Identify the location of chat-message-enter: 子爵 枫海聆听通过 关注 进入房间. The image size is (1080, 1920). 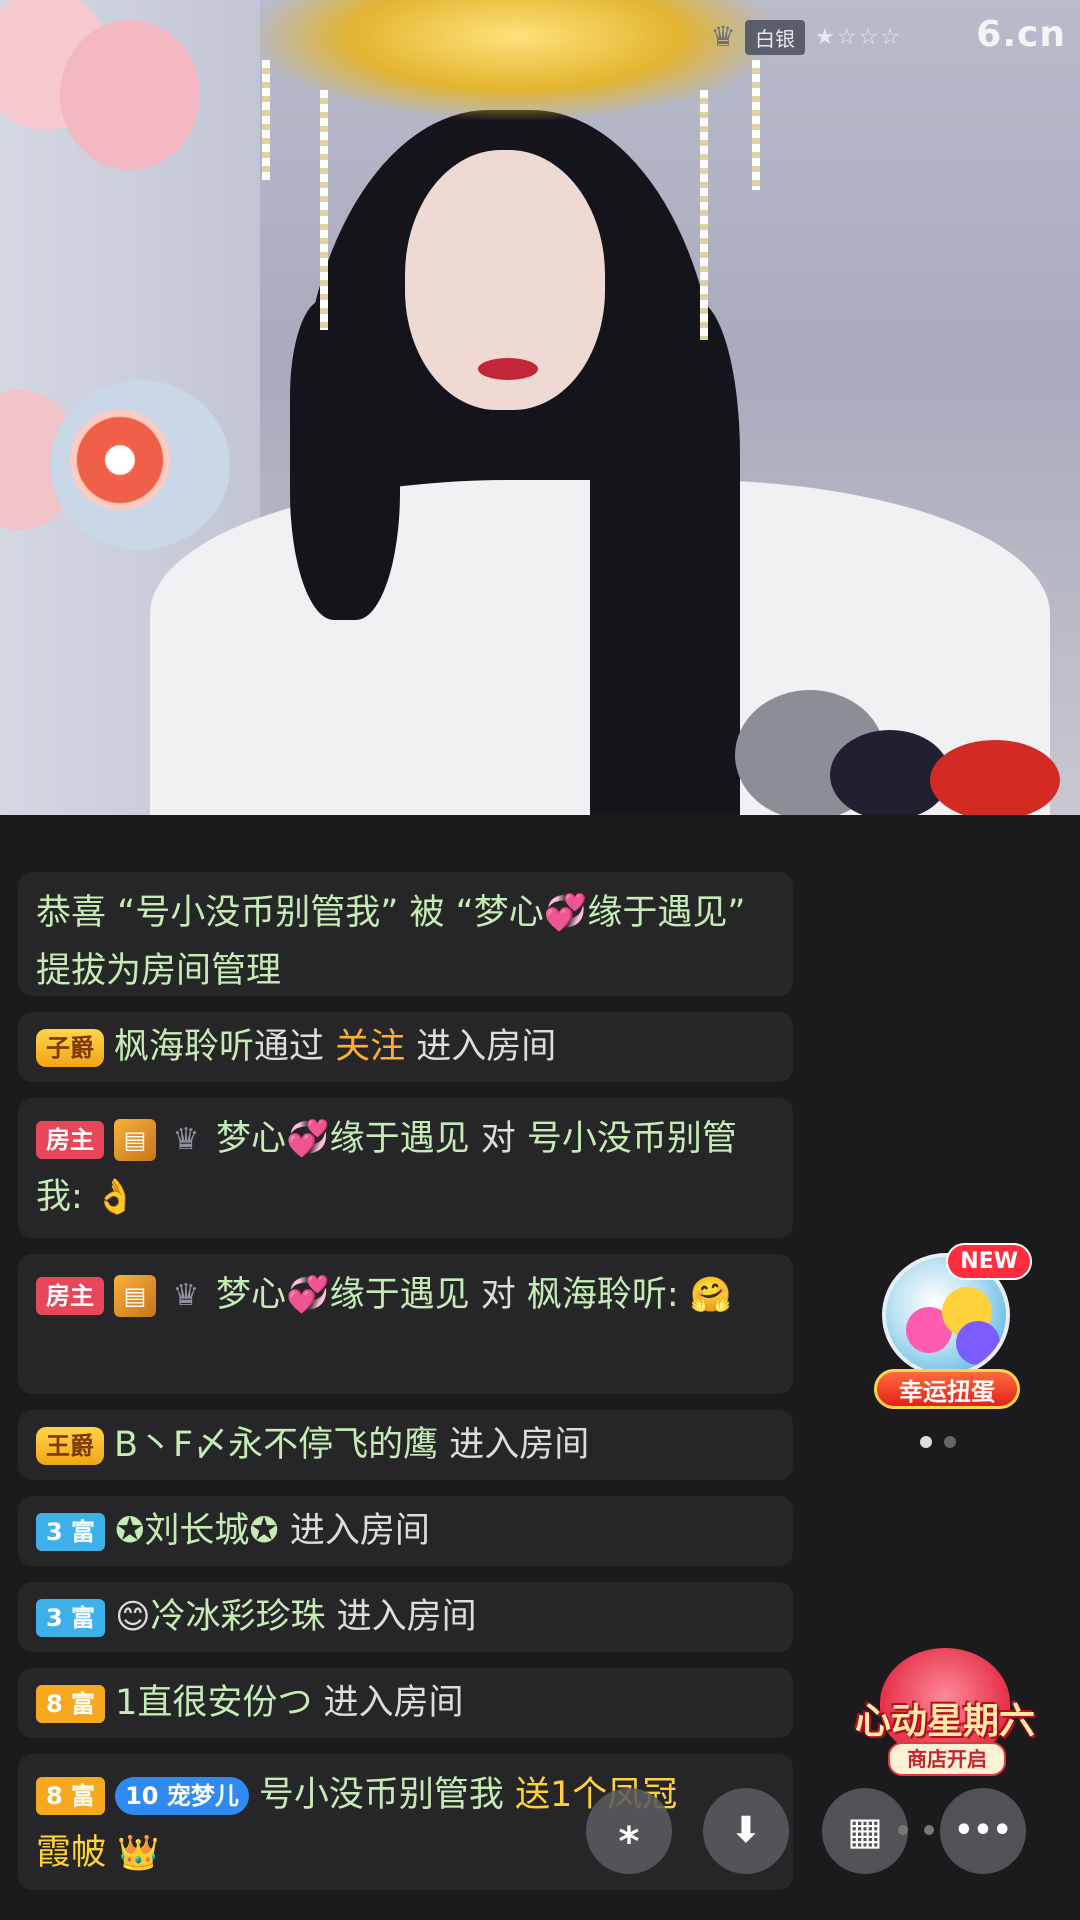
(405, 1047).